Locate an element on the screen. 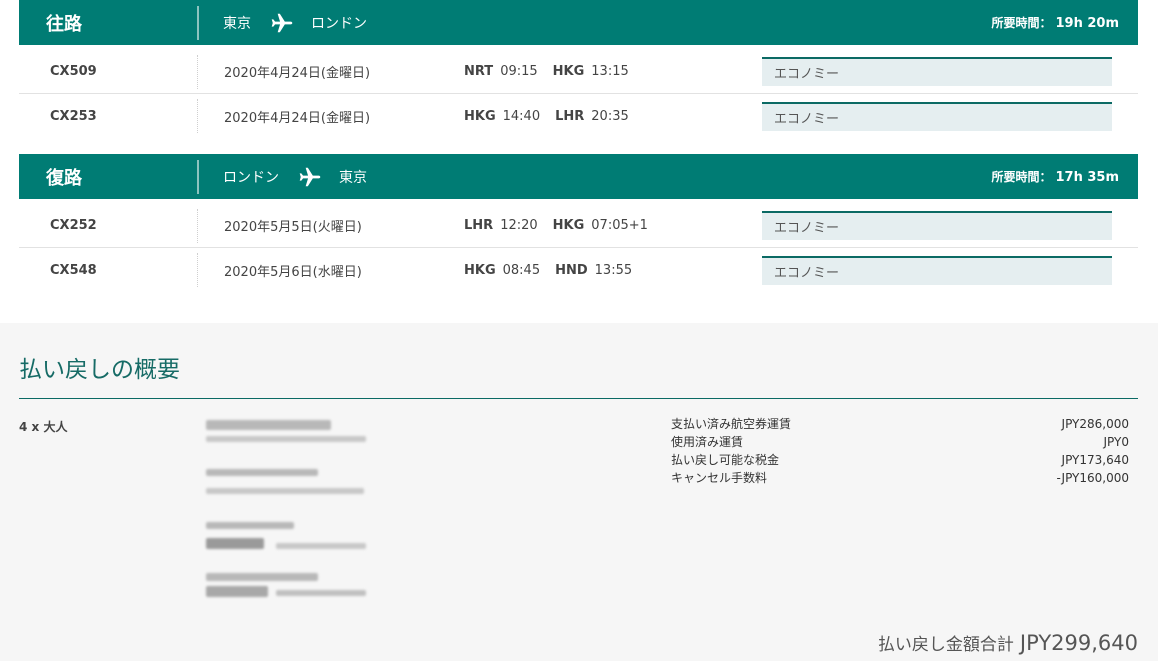 The height and width of the screenshot is (661, 1158). outbound-duration: 所要時間： 19h 20m is located at coordinates (1064, 22).